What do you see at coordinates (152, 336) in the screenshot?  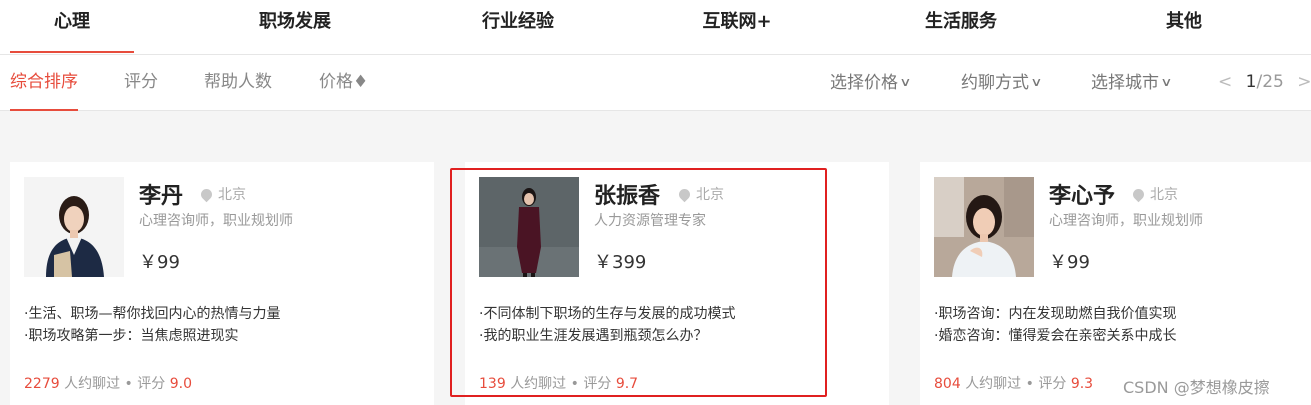 I see `topic-line: ·职场攻略第一步：当焦虑照进现实` at bounding box center [152, 336].